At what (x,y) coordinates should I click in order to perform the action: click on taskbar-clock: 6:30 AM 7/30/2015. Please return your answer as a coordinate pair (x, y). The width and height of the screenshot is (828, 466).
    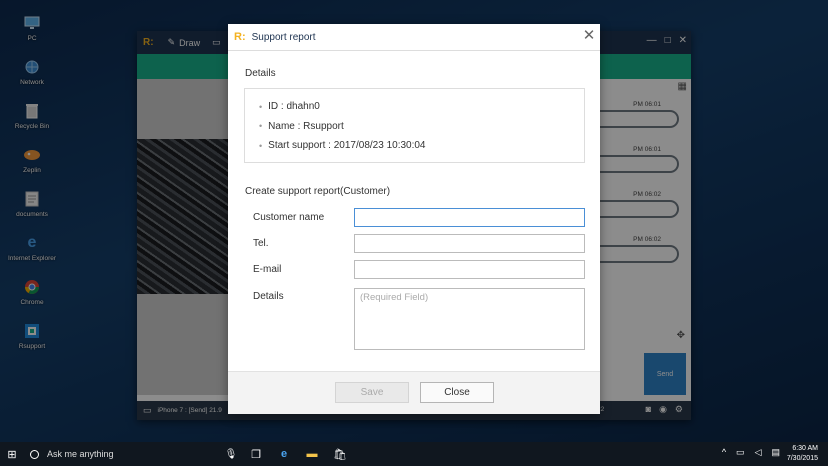
    Looking at the image, I should click on (802, 454).